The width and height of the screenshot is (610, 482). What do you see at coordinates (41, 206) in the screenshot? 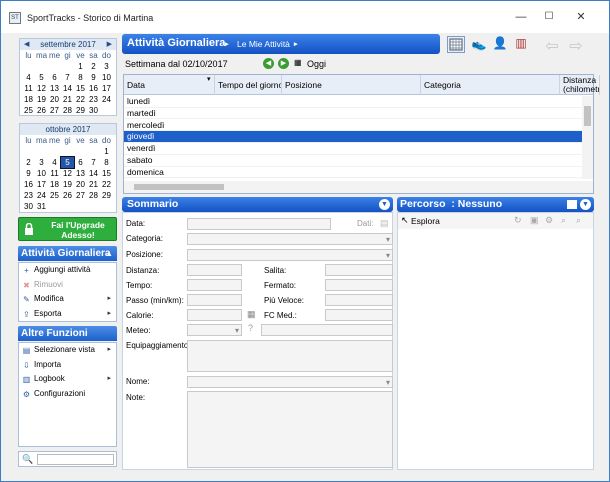
I see `calendar-day: 31` at bounding box center [41, 206].